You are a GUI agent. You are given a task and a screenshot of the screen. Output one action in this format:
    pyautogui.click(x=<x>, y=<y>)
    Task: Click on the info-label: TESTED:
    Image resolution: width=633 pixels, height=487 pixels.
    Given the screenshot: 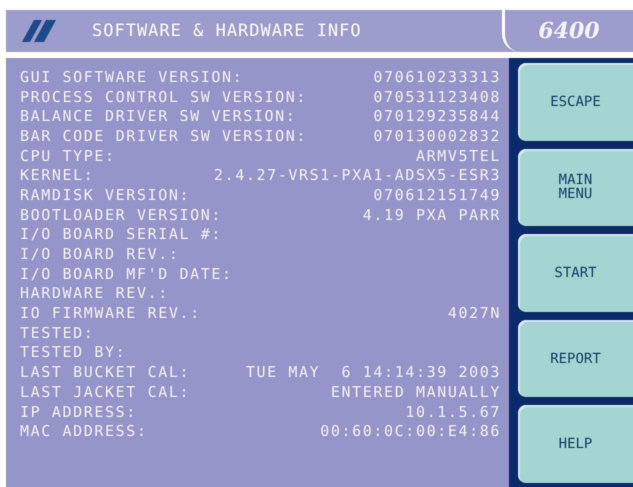 What is the action you would take?
    pyautogui.click(x=57, y=333)
    